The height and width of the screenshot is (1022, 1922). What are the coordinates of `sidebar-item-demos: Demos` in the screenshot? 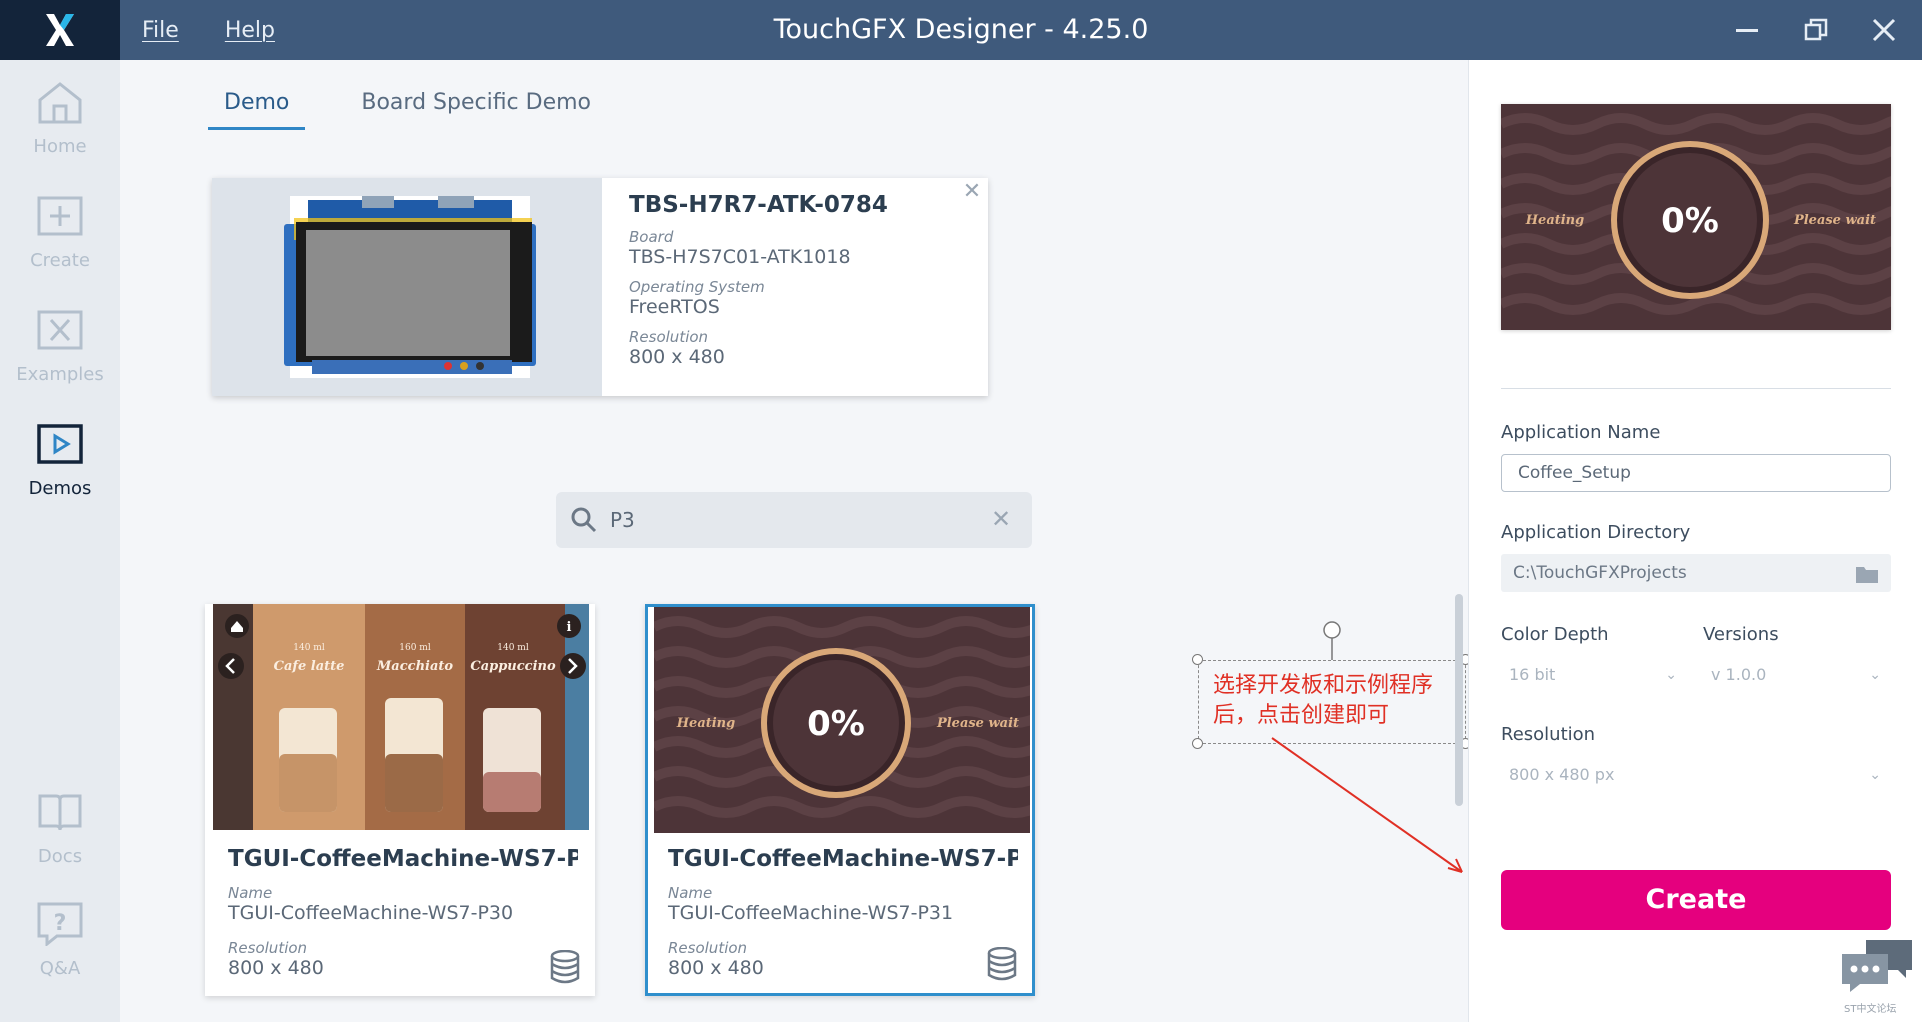 It's located at (60, 470).